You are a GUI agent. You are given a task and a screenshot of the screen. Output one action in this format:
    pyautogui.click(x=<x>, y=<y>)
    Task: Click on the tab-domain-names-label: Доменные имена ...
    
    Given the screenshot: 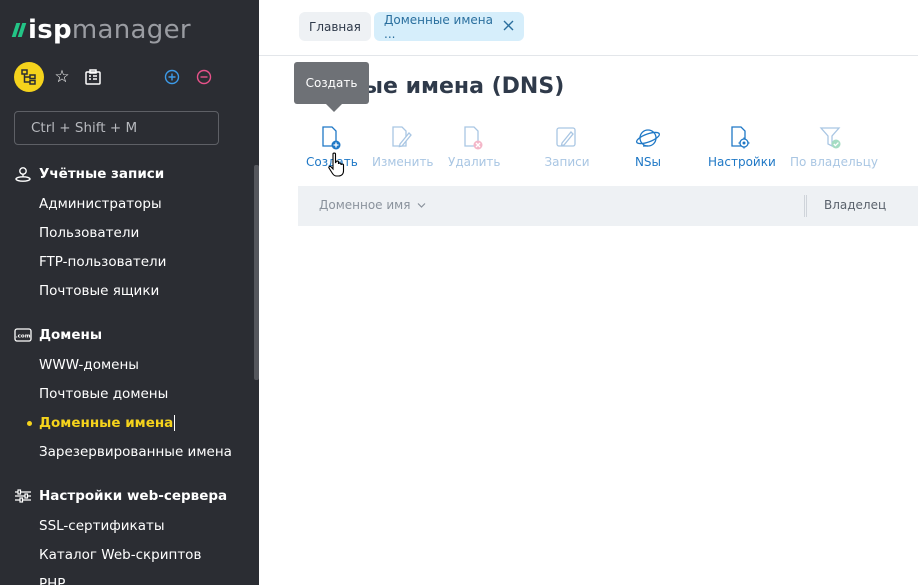 What is the action you would take?
    pyautogui.click(x=438, y=26)
    